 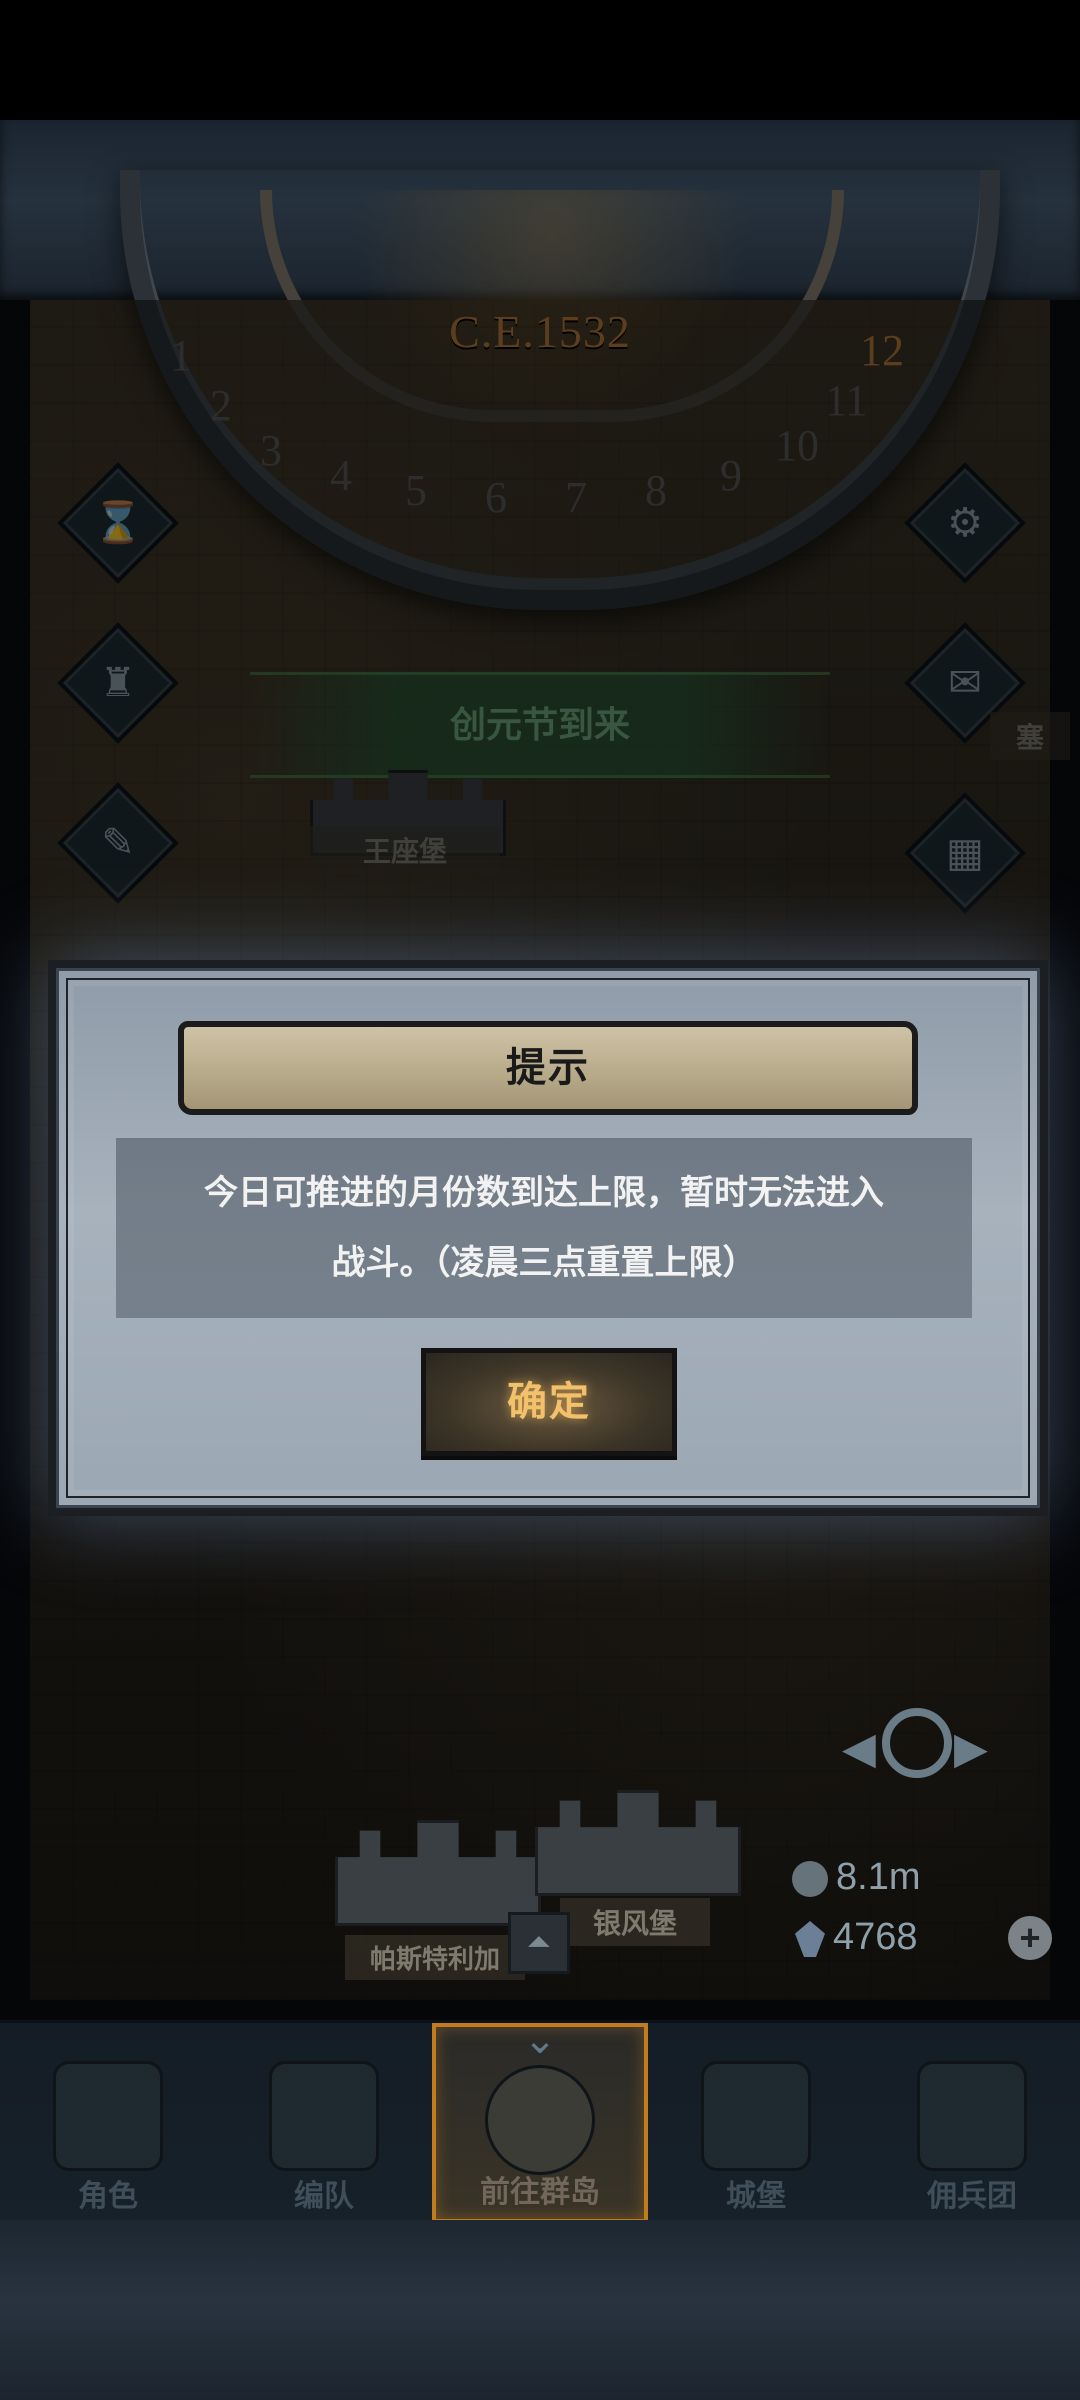 I want to click on silver-coin-icon, so click(x=810, y=1878).